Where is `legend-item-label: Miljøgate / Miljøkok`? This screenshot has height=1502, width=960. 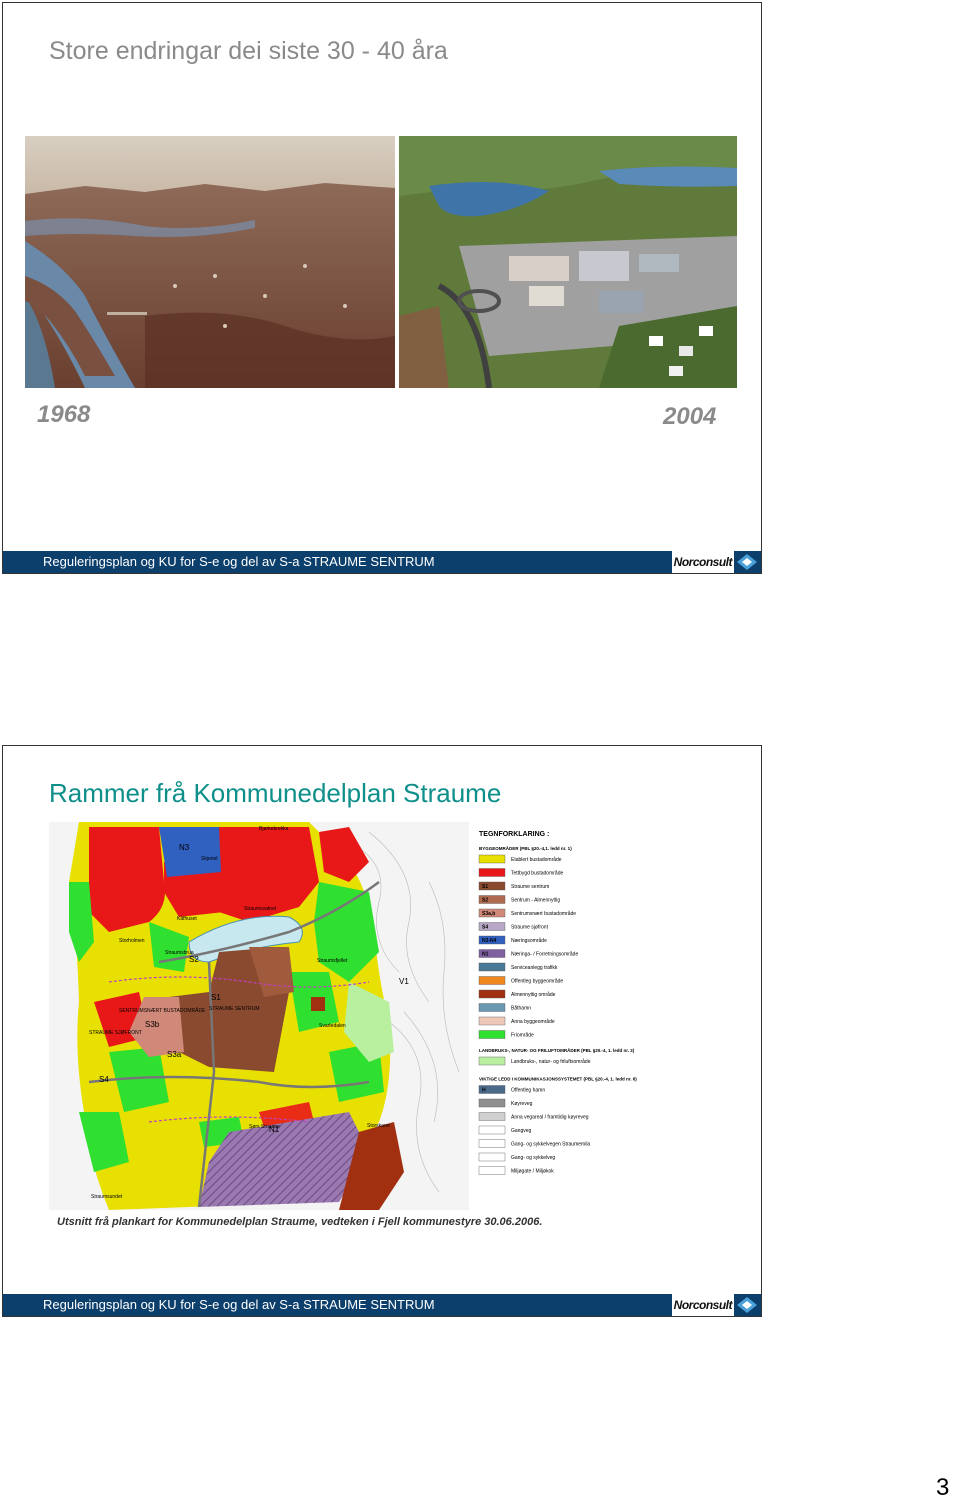
legend-item-label: Miljøgate / Miljøkok is located at coordinates (532, 1172).